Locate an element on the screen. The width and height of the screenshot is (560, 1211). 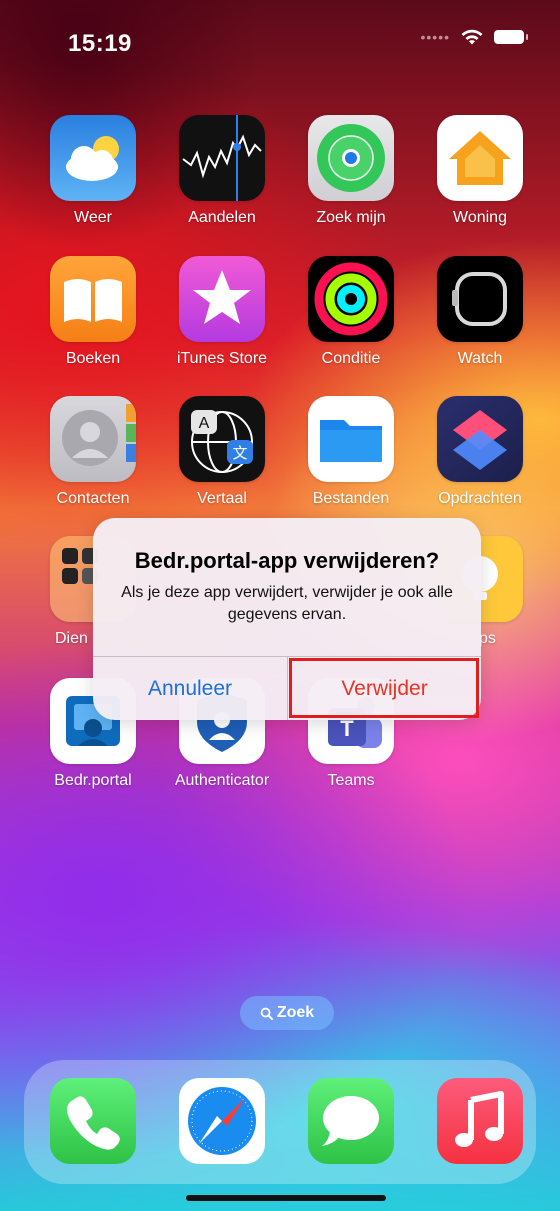
app-label: Teams is located at coordinates (351, 780).